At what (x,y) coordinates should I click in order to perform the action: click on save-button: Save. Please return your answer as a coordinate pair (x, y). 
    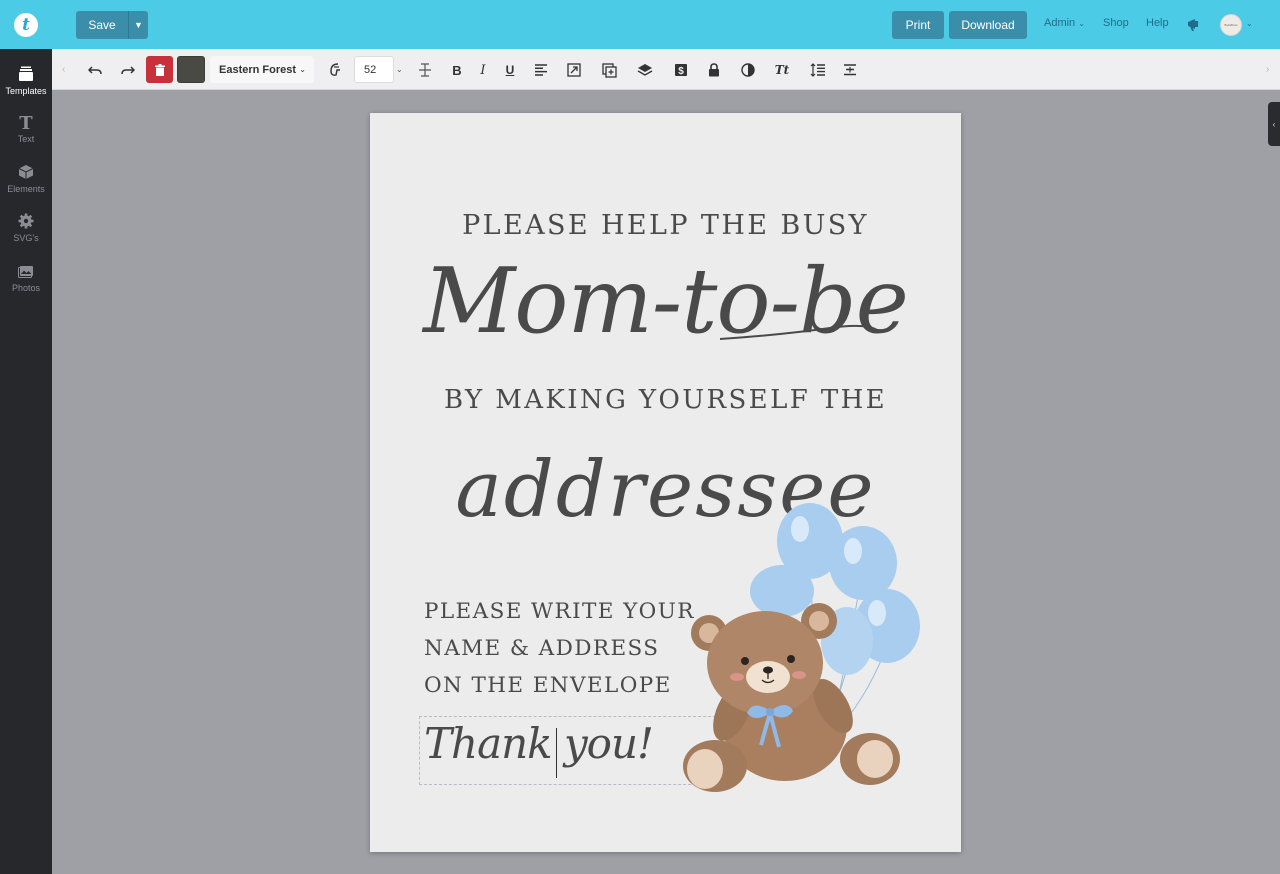
    Looking at the image, I should click on (102, 25).